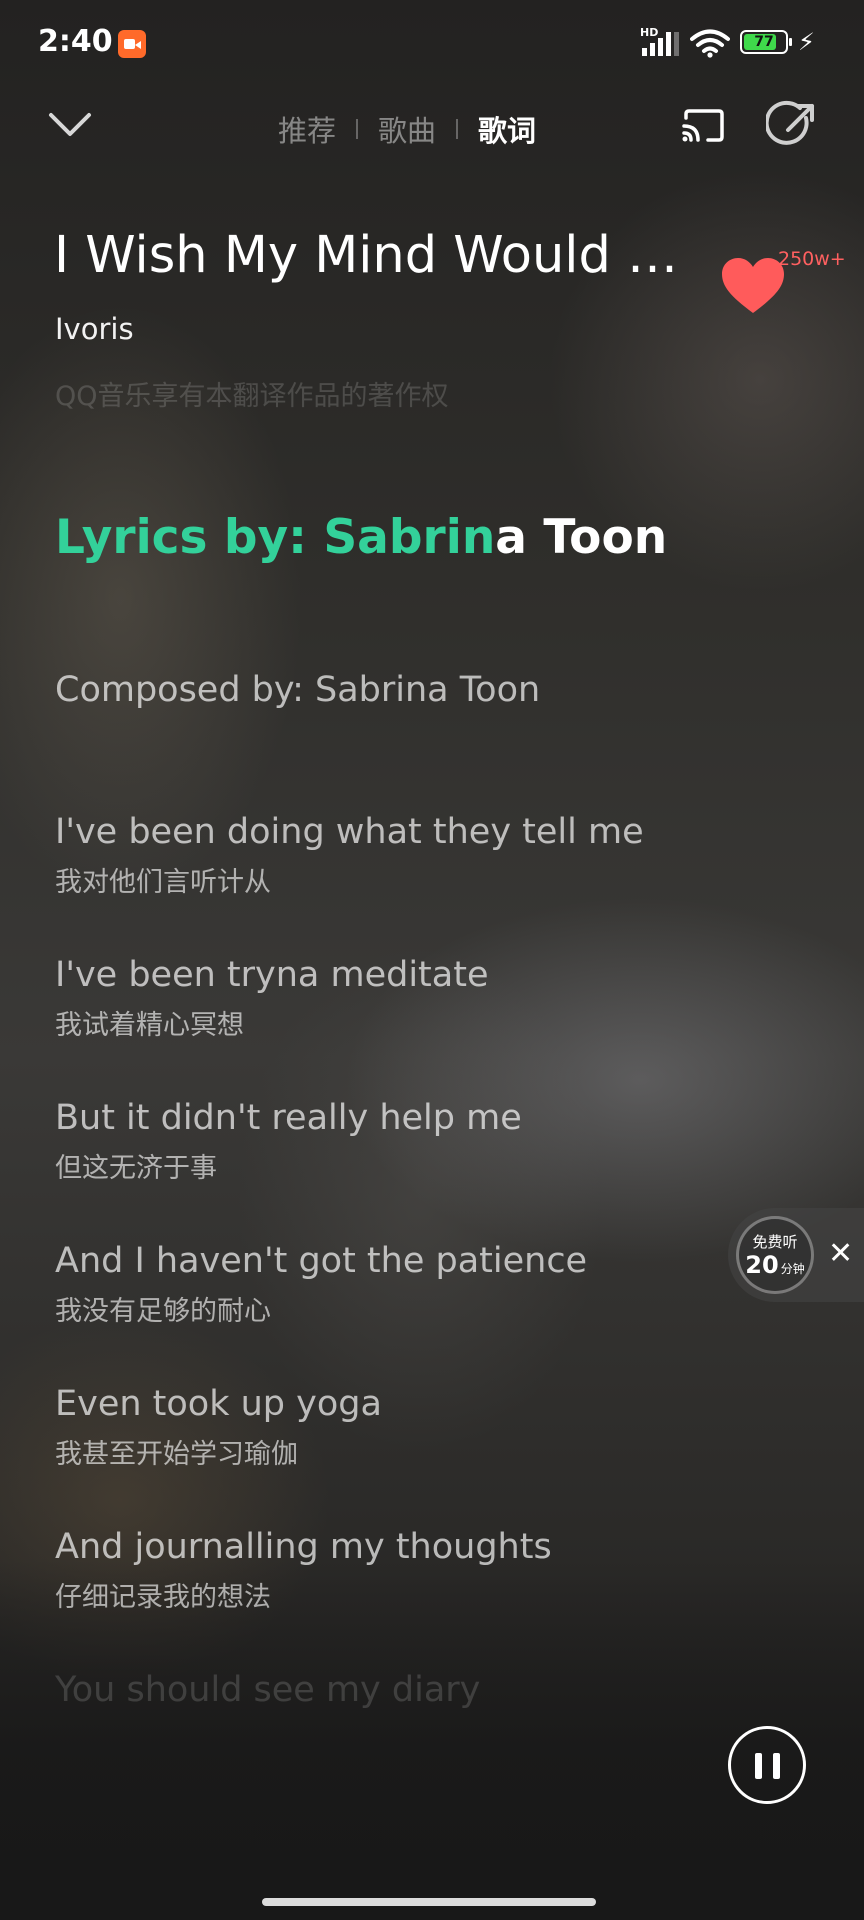 This screenshot has width=864, height=1920. I want to click on heart-icon, so click(753, 286).